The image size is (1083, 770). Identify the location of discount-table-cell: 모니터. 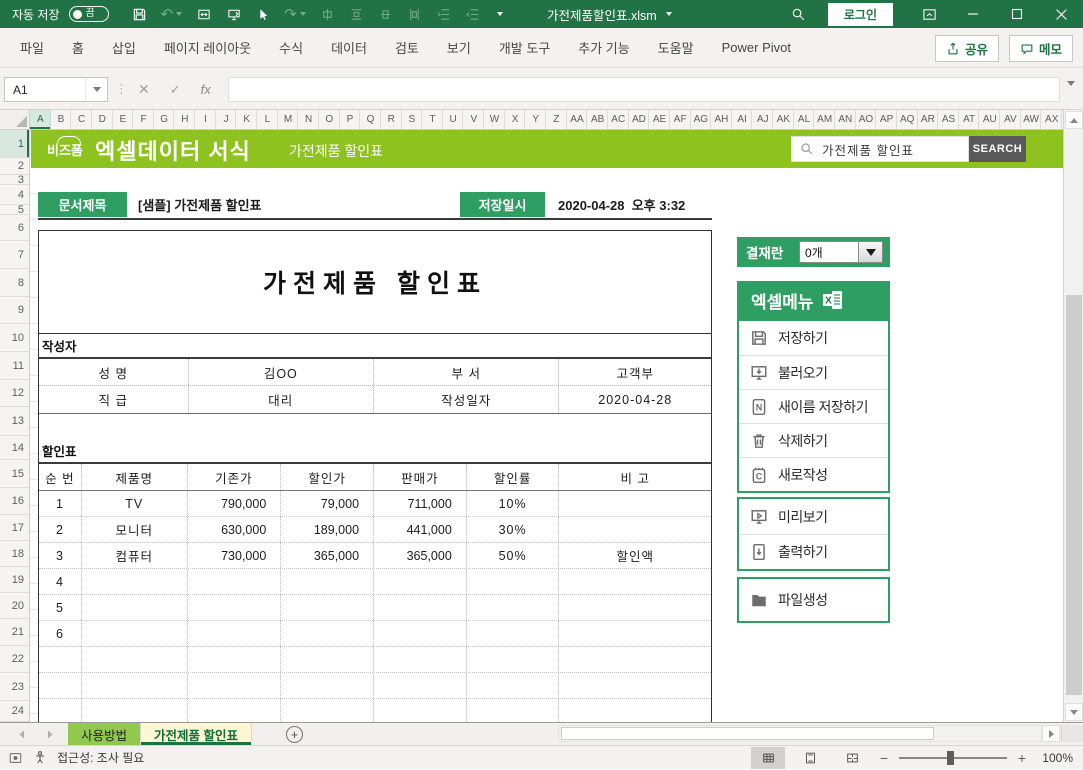
(135, 529).